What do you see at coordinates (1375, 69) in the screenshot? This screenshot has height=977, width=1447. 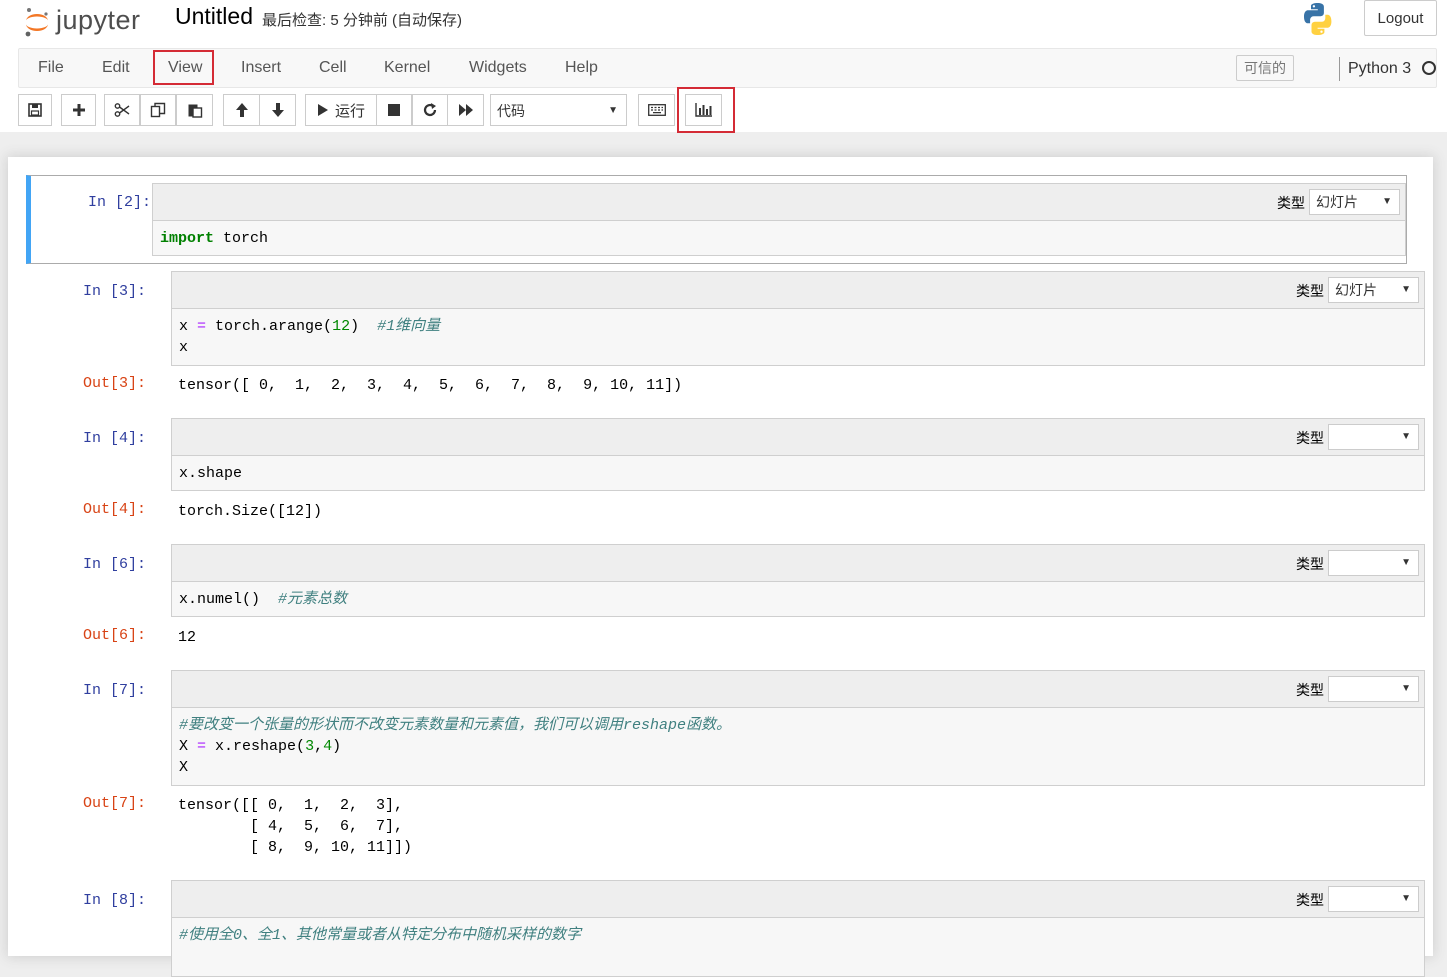 I see `kernel-name: Python 3` at bounding box center [1375, 69].